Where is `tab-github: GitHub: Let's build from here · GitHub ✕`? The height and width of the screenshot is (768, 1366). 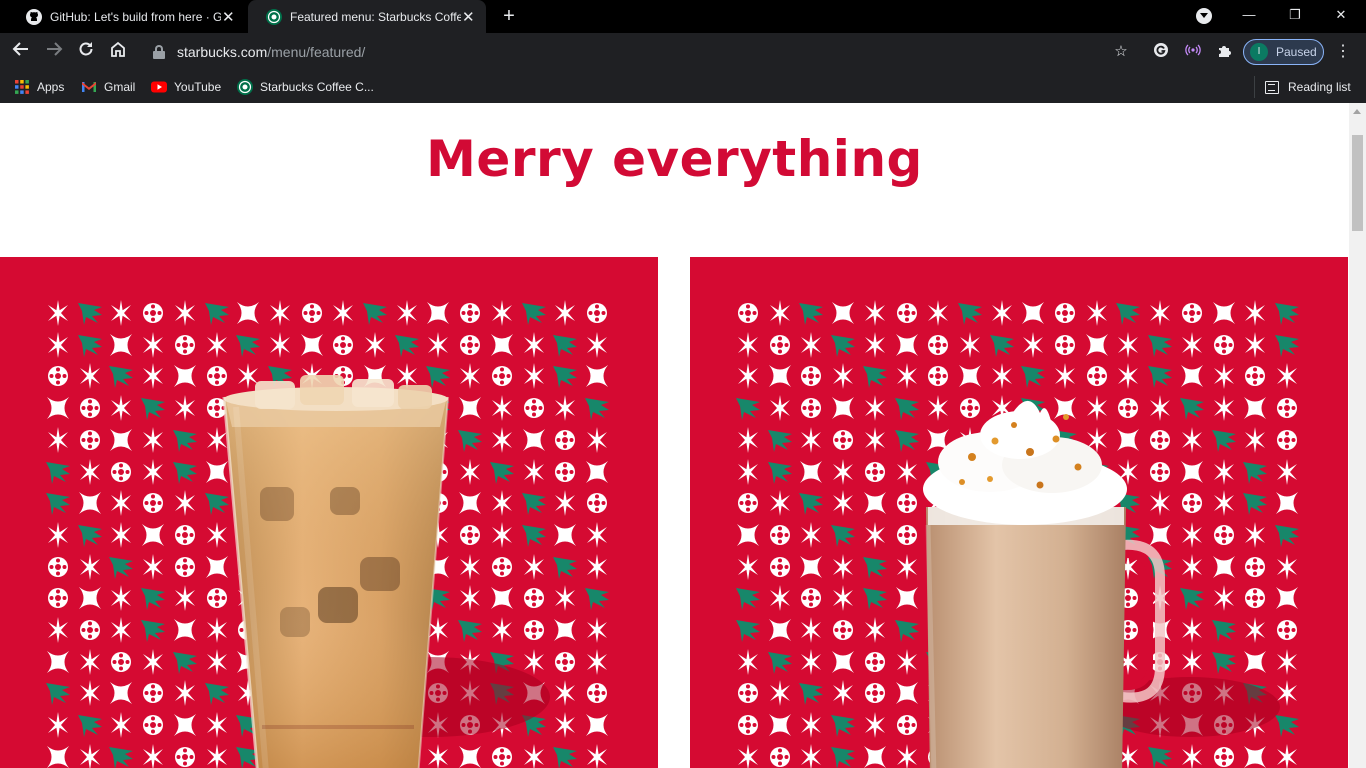 tab-github: GitHub: Let's build from here · GitHub ✕ is located at coordinates (127, 16).